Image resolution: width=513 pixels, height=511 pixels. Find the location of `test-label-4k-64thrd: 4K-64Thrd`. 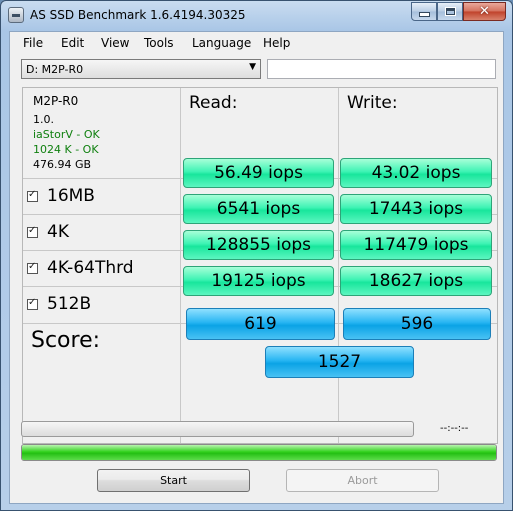

test-label-4k-64thrd: 4K-64Thrd is located at coordinates (90, 268).